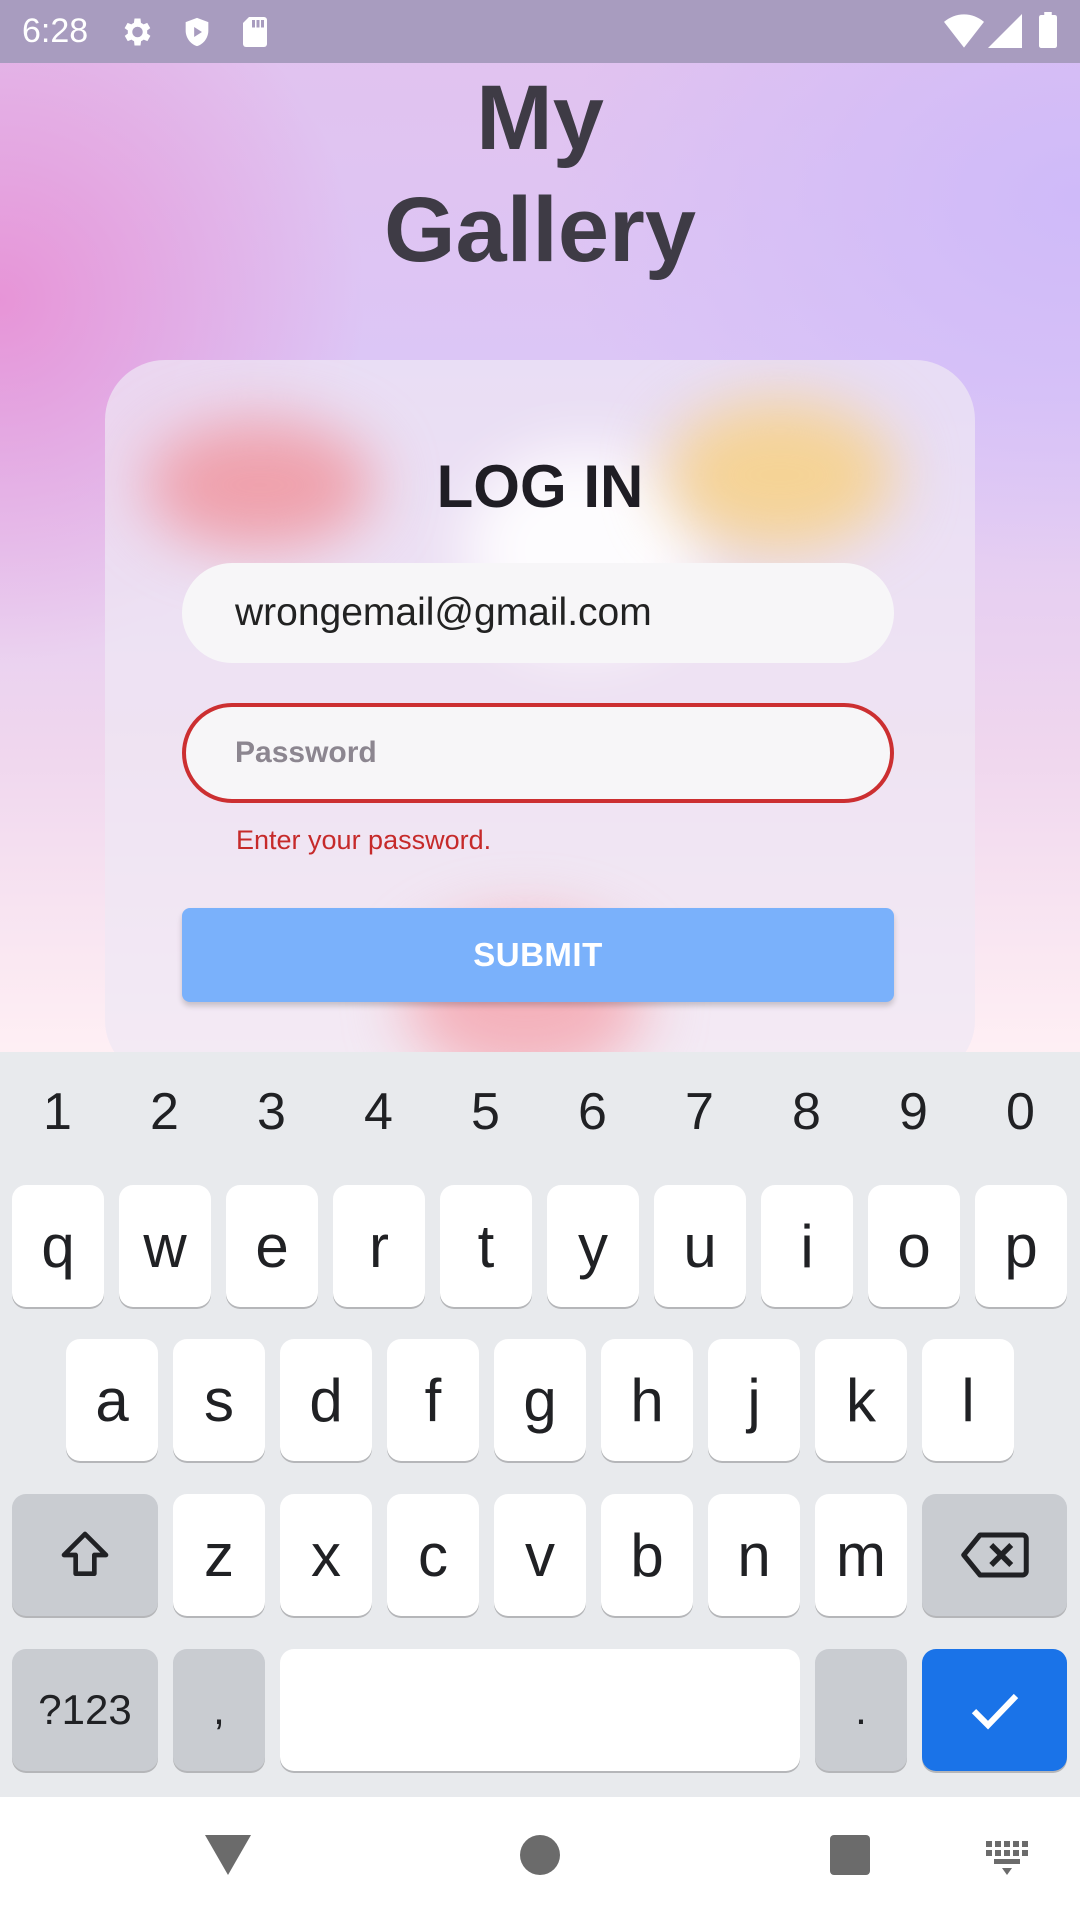 The height and width of the screenshot is (1920, 1080). I want to click on key-t: t, so click(486, 1246).